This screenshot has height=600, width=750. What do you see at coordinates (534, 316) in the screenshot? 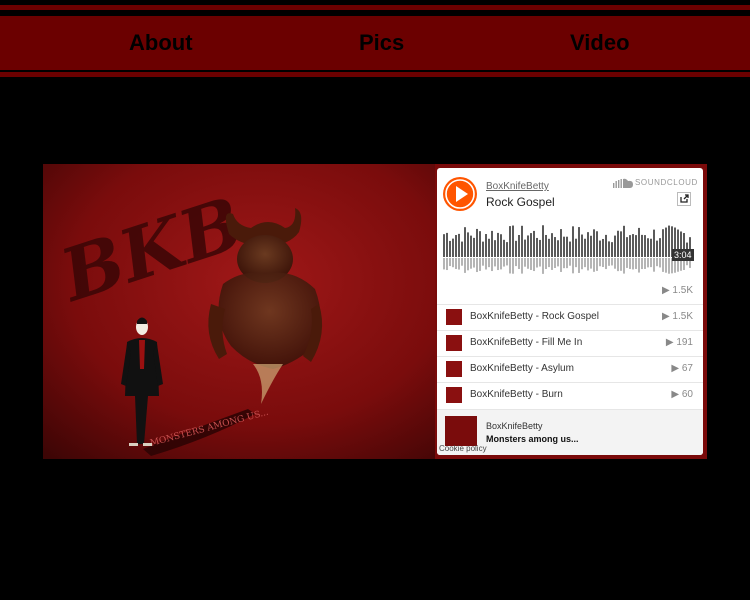
I see `track-list-title: BoxKnifeBetty - Rock Gospel` at bounding box center [534, 316].